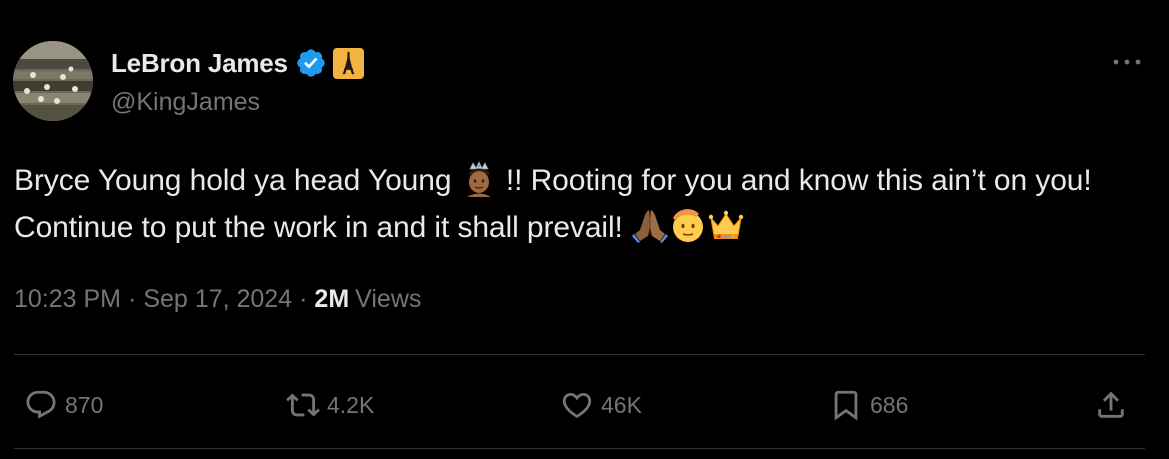  I want to click on author-display-name: LeBron James, so click(199, 63).